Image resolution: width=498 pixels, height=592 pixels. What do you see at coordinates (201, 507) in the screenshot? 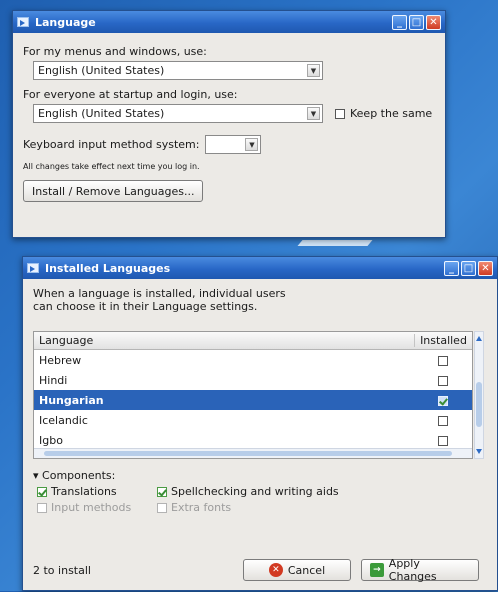
I see `extra-fonts-label: Extra fonts` at bounding box center [201, 507].